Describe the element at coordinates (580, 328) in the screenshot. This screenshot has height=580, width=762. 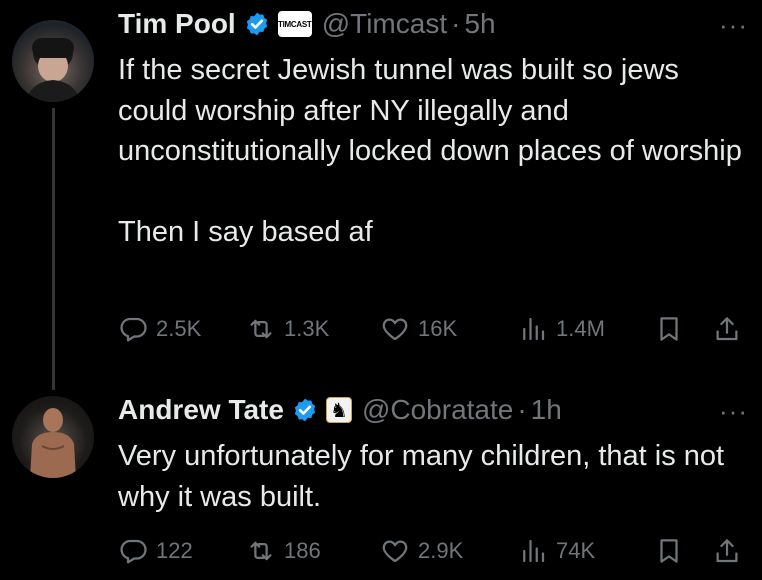
I see `view-count: 1.4M` at that location.